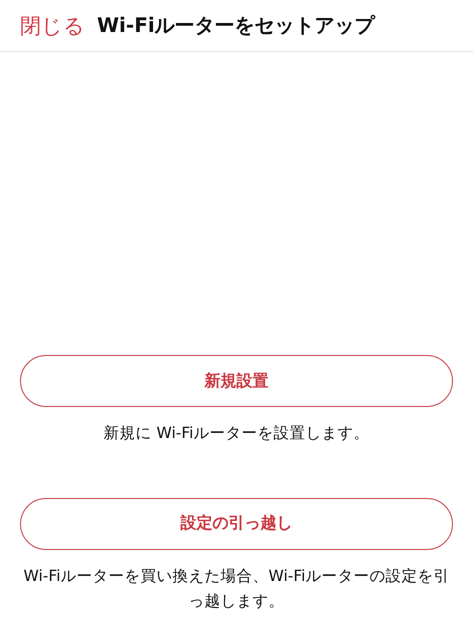 This screenshot has height=639, width=473. What do you see at coordinates (52, 26) in the screenshot?
I see `close-button: 閉じる` at bounding box center [52, 26].